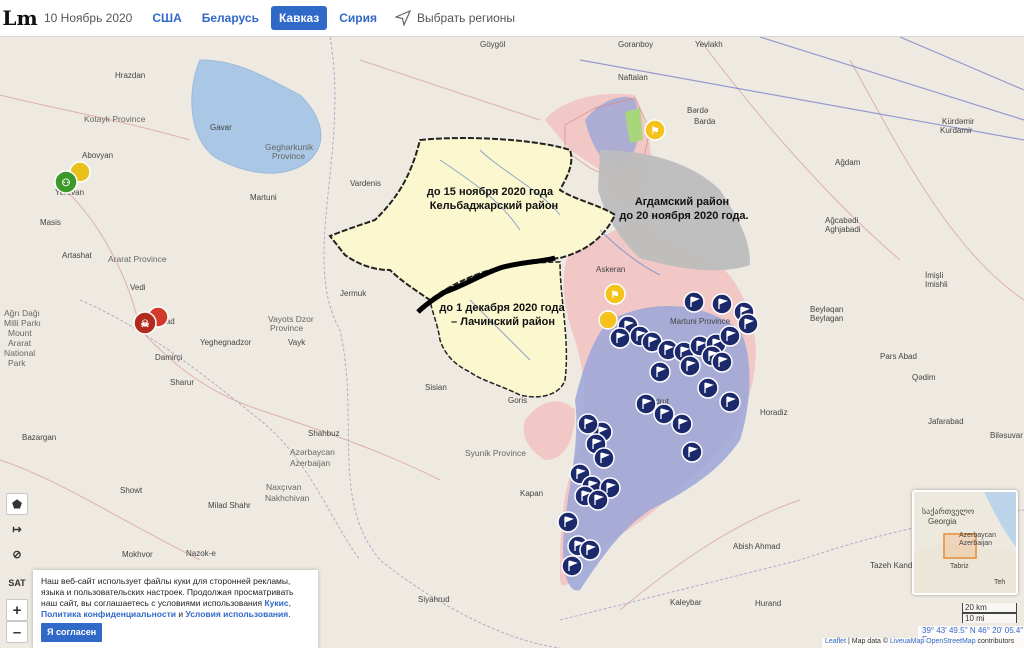 The height and width of the screenshot is (648, 1024). Describe the element at coordinates (502, 308) in the screenshot. I see `label-lachin-date: до 1 декабря 2020 года` at that location.